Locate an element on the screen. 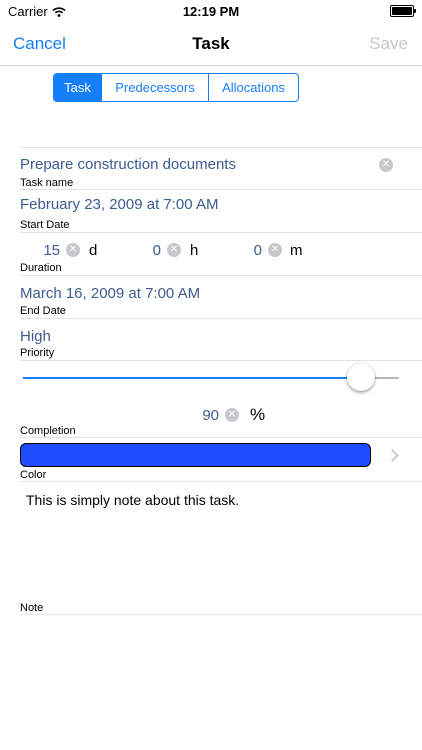 This screenshot has height=750, width=422. duration-days-unit: d is located at coordinates (93, 250).